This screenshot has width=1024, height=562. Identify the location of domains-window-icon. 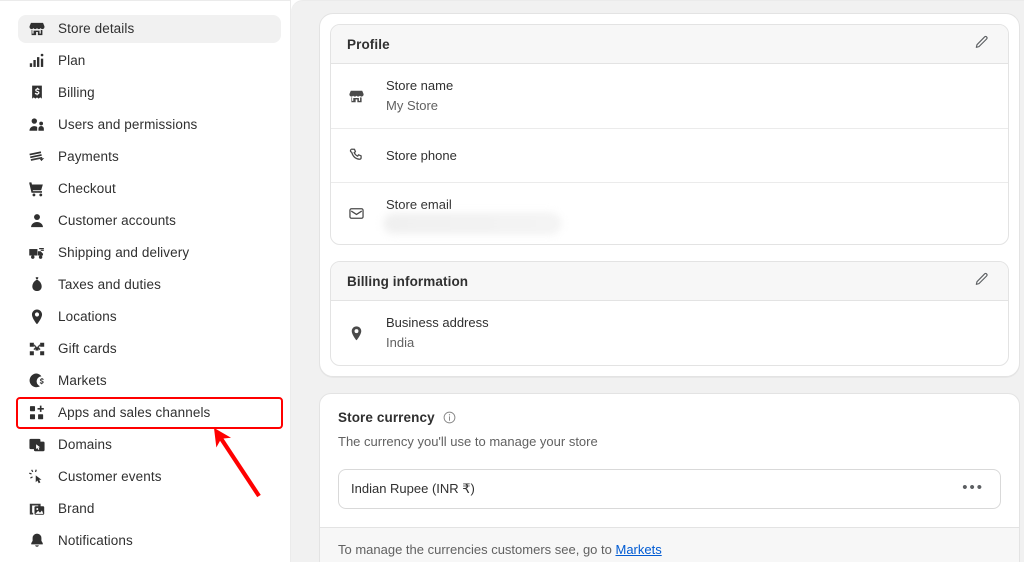
(37, 445).